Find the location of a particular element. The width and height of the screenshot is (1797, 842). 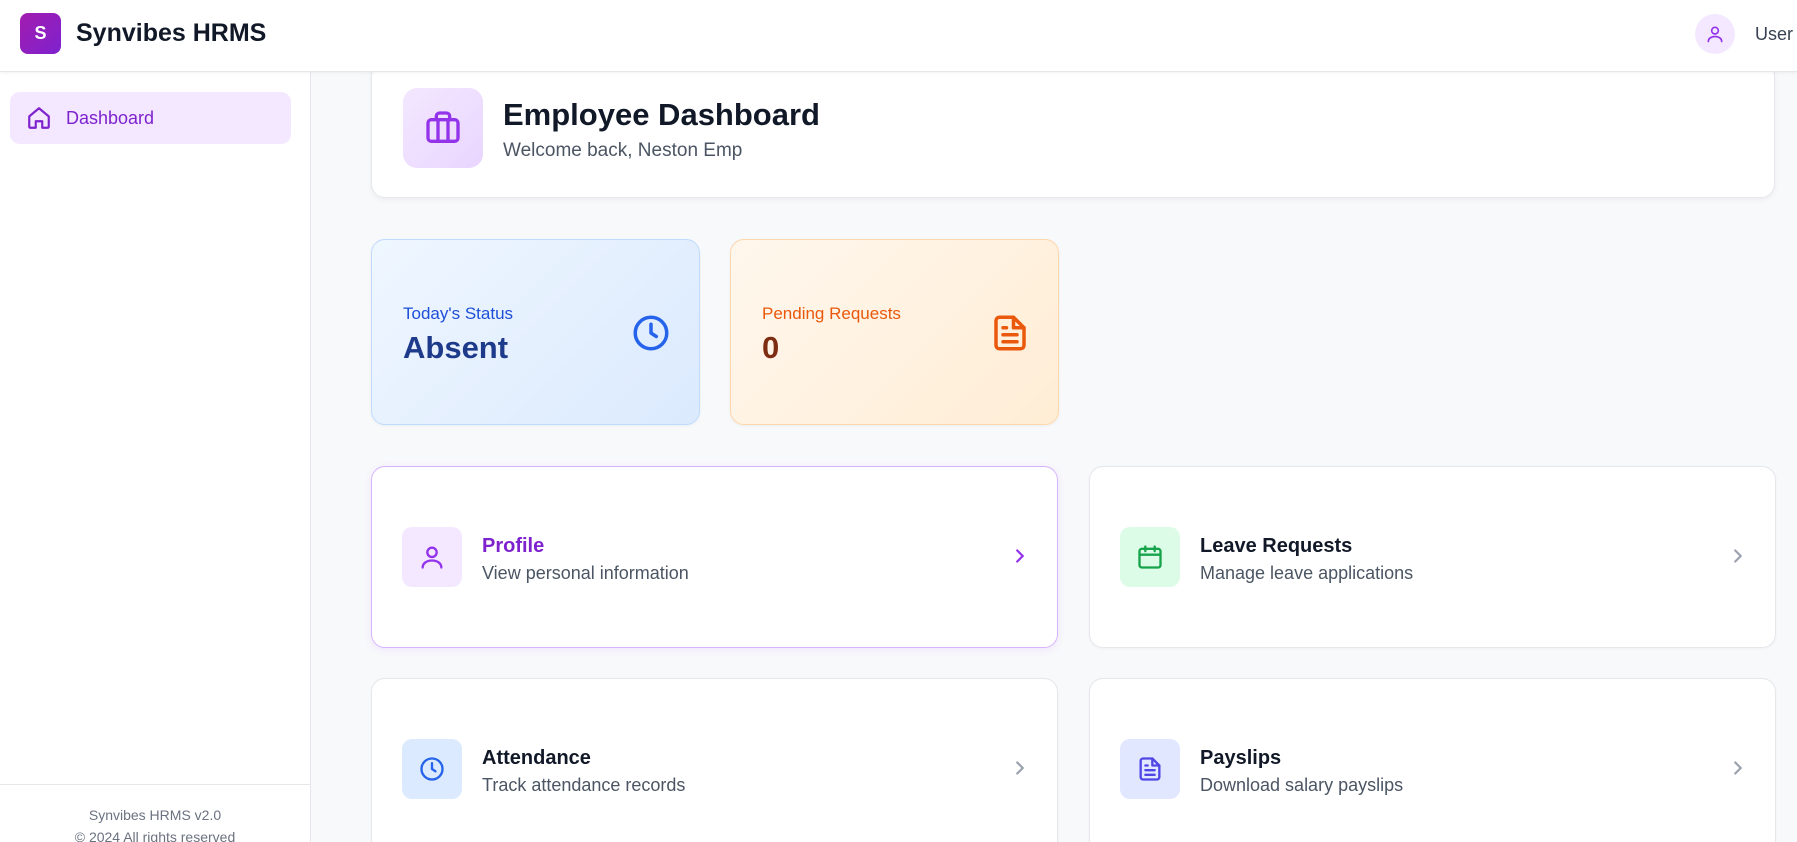

sidebar-item-dashboard: Dashboard is located at coordinates (150, 118).